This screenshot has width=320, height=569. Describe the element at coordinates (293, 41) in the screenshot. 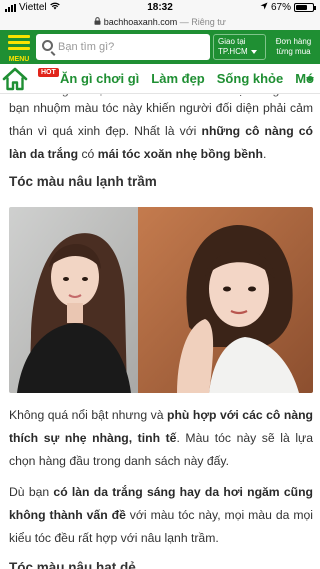

I see `orders-line1: Đơn hàng` at that location.